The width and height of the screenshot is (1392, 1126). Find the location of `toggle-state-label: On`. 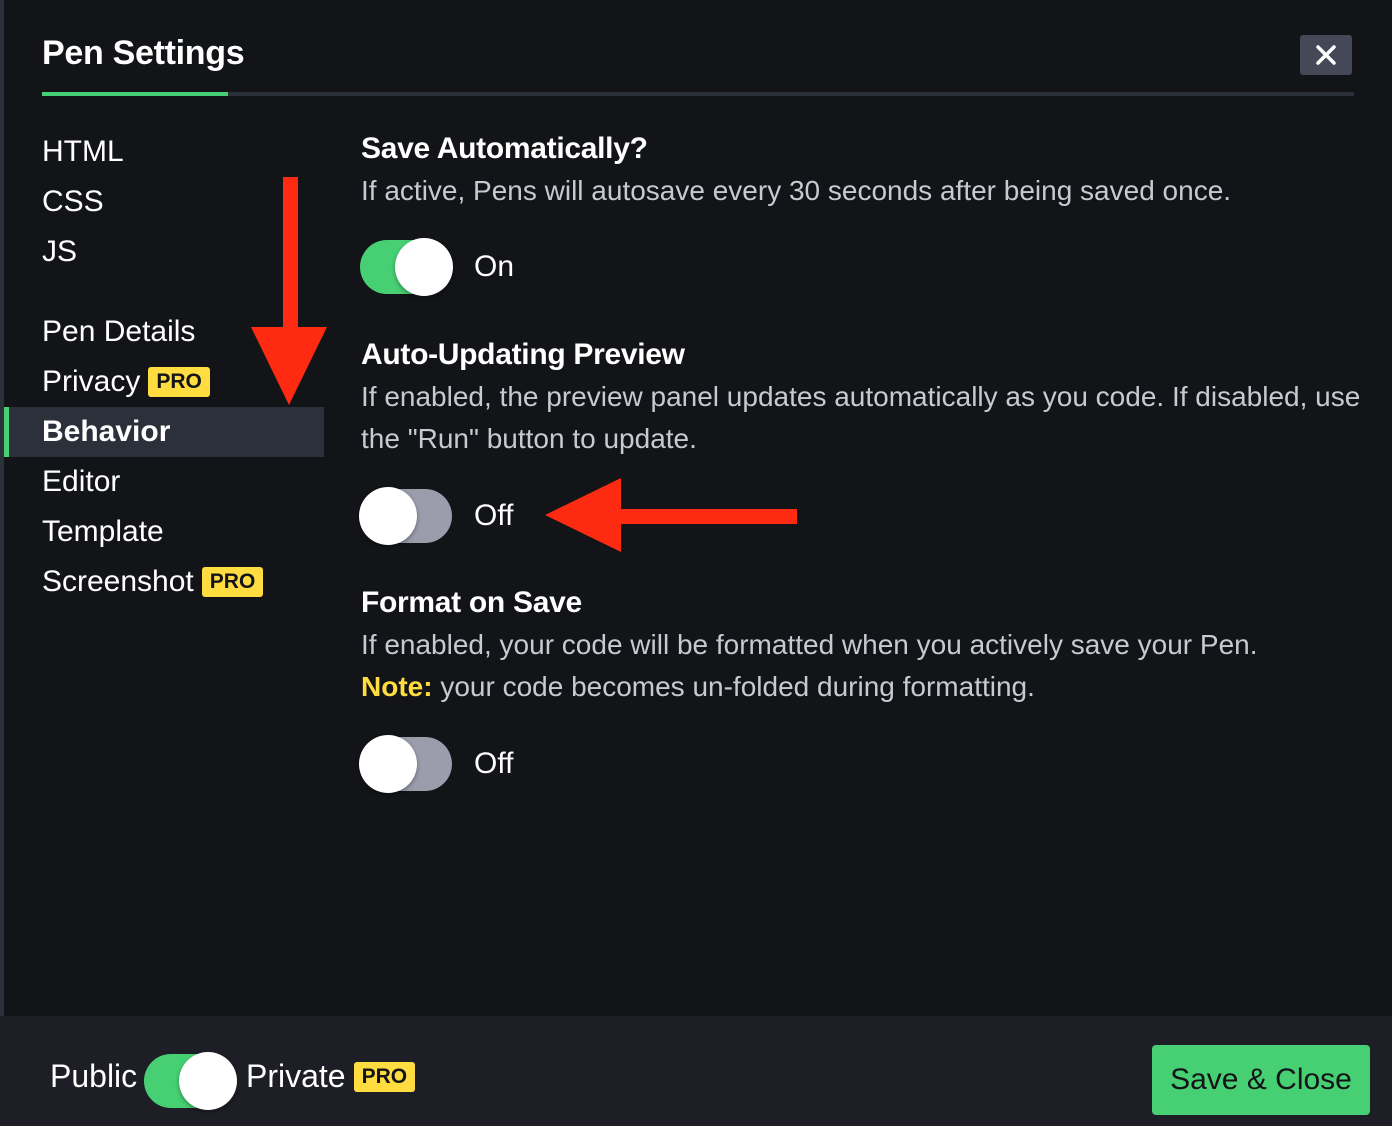

toggle-state-label: On is located at coordinates (494, 266).